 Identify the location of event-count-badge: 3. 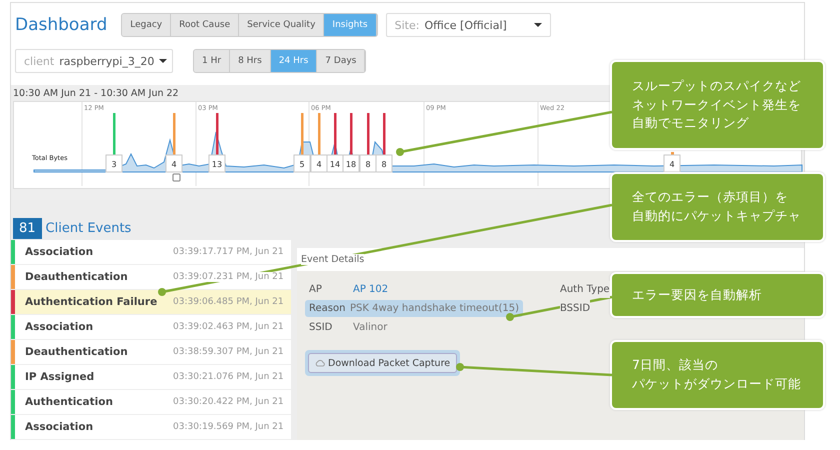
(114, 163).